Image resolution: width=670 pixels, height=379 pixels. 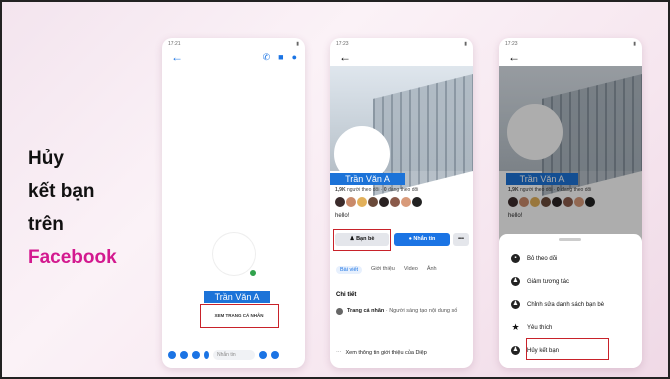 What do you see at coordinates (263, 355) in the screenshot?
I see `emoji-icon` at bounding box center [263, 355].